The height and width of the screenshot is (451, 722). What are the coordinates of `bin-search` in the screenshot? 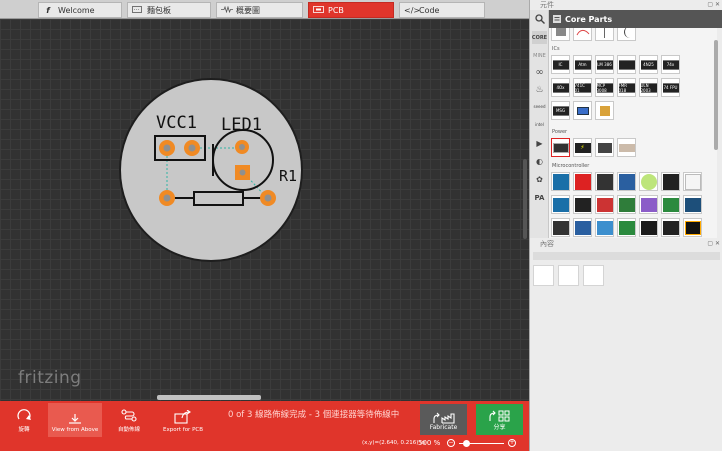 It's located at (539, 18).